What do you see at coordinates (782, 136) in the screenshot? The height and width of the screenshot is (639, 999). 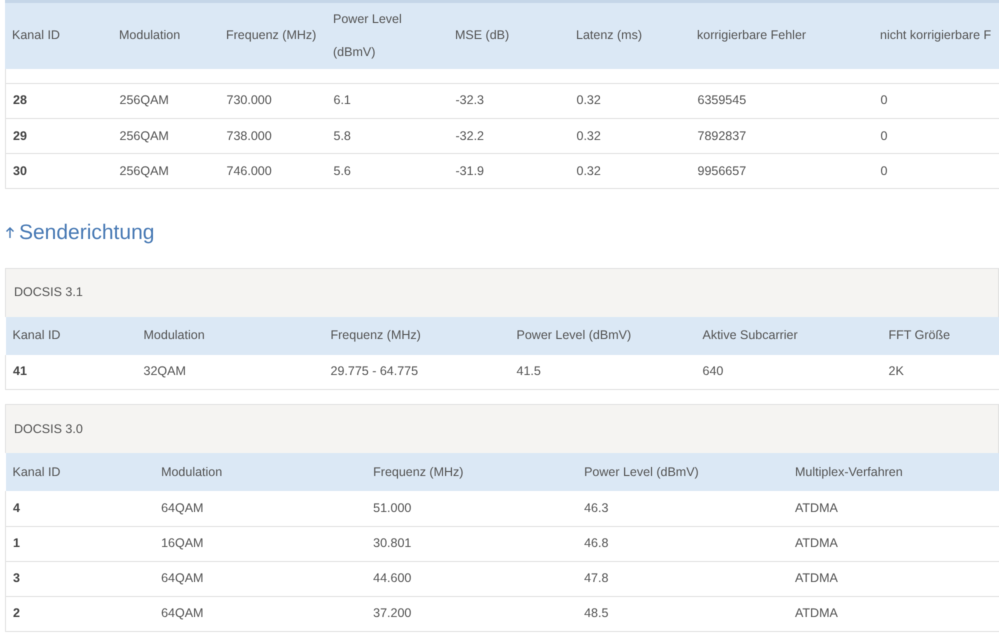 I see `table-cell: 7892837` at bounding box center [782, 136].